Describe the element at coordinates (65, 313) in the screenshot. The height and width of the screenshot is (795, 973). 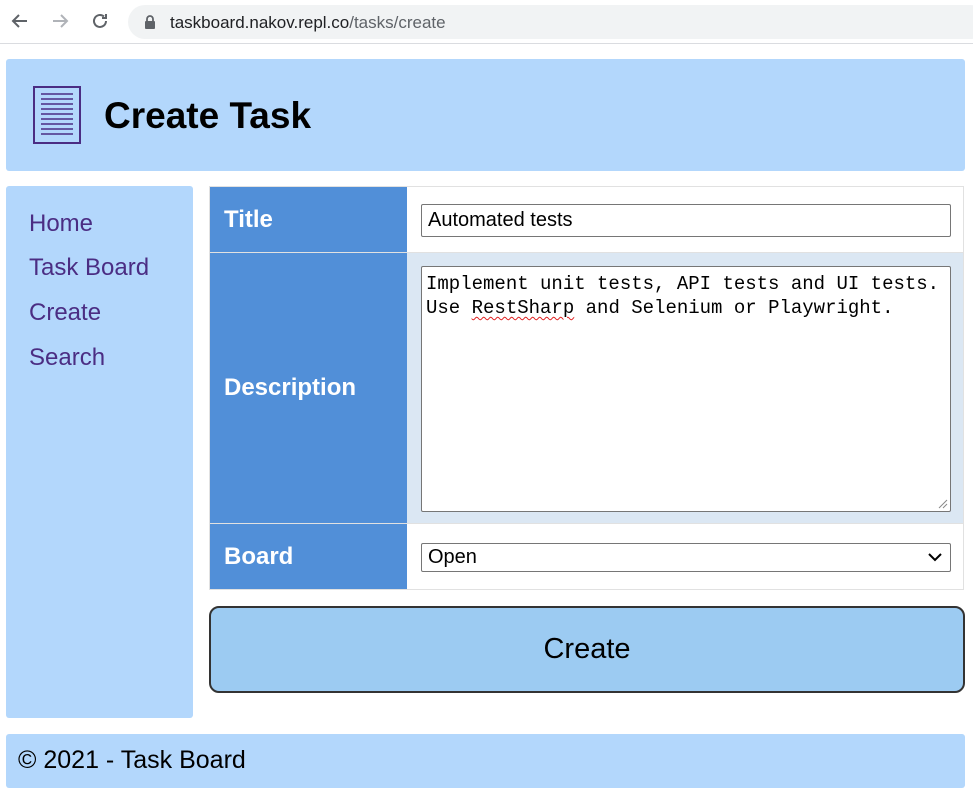
I see `sidebar-item-create: Create` at that location.